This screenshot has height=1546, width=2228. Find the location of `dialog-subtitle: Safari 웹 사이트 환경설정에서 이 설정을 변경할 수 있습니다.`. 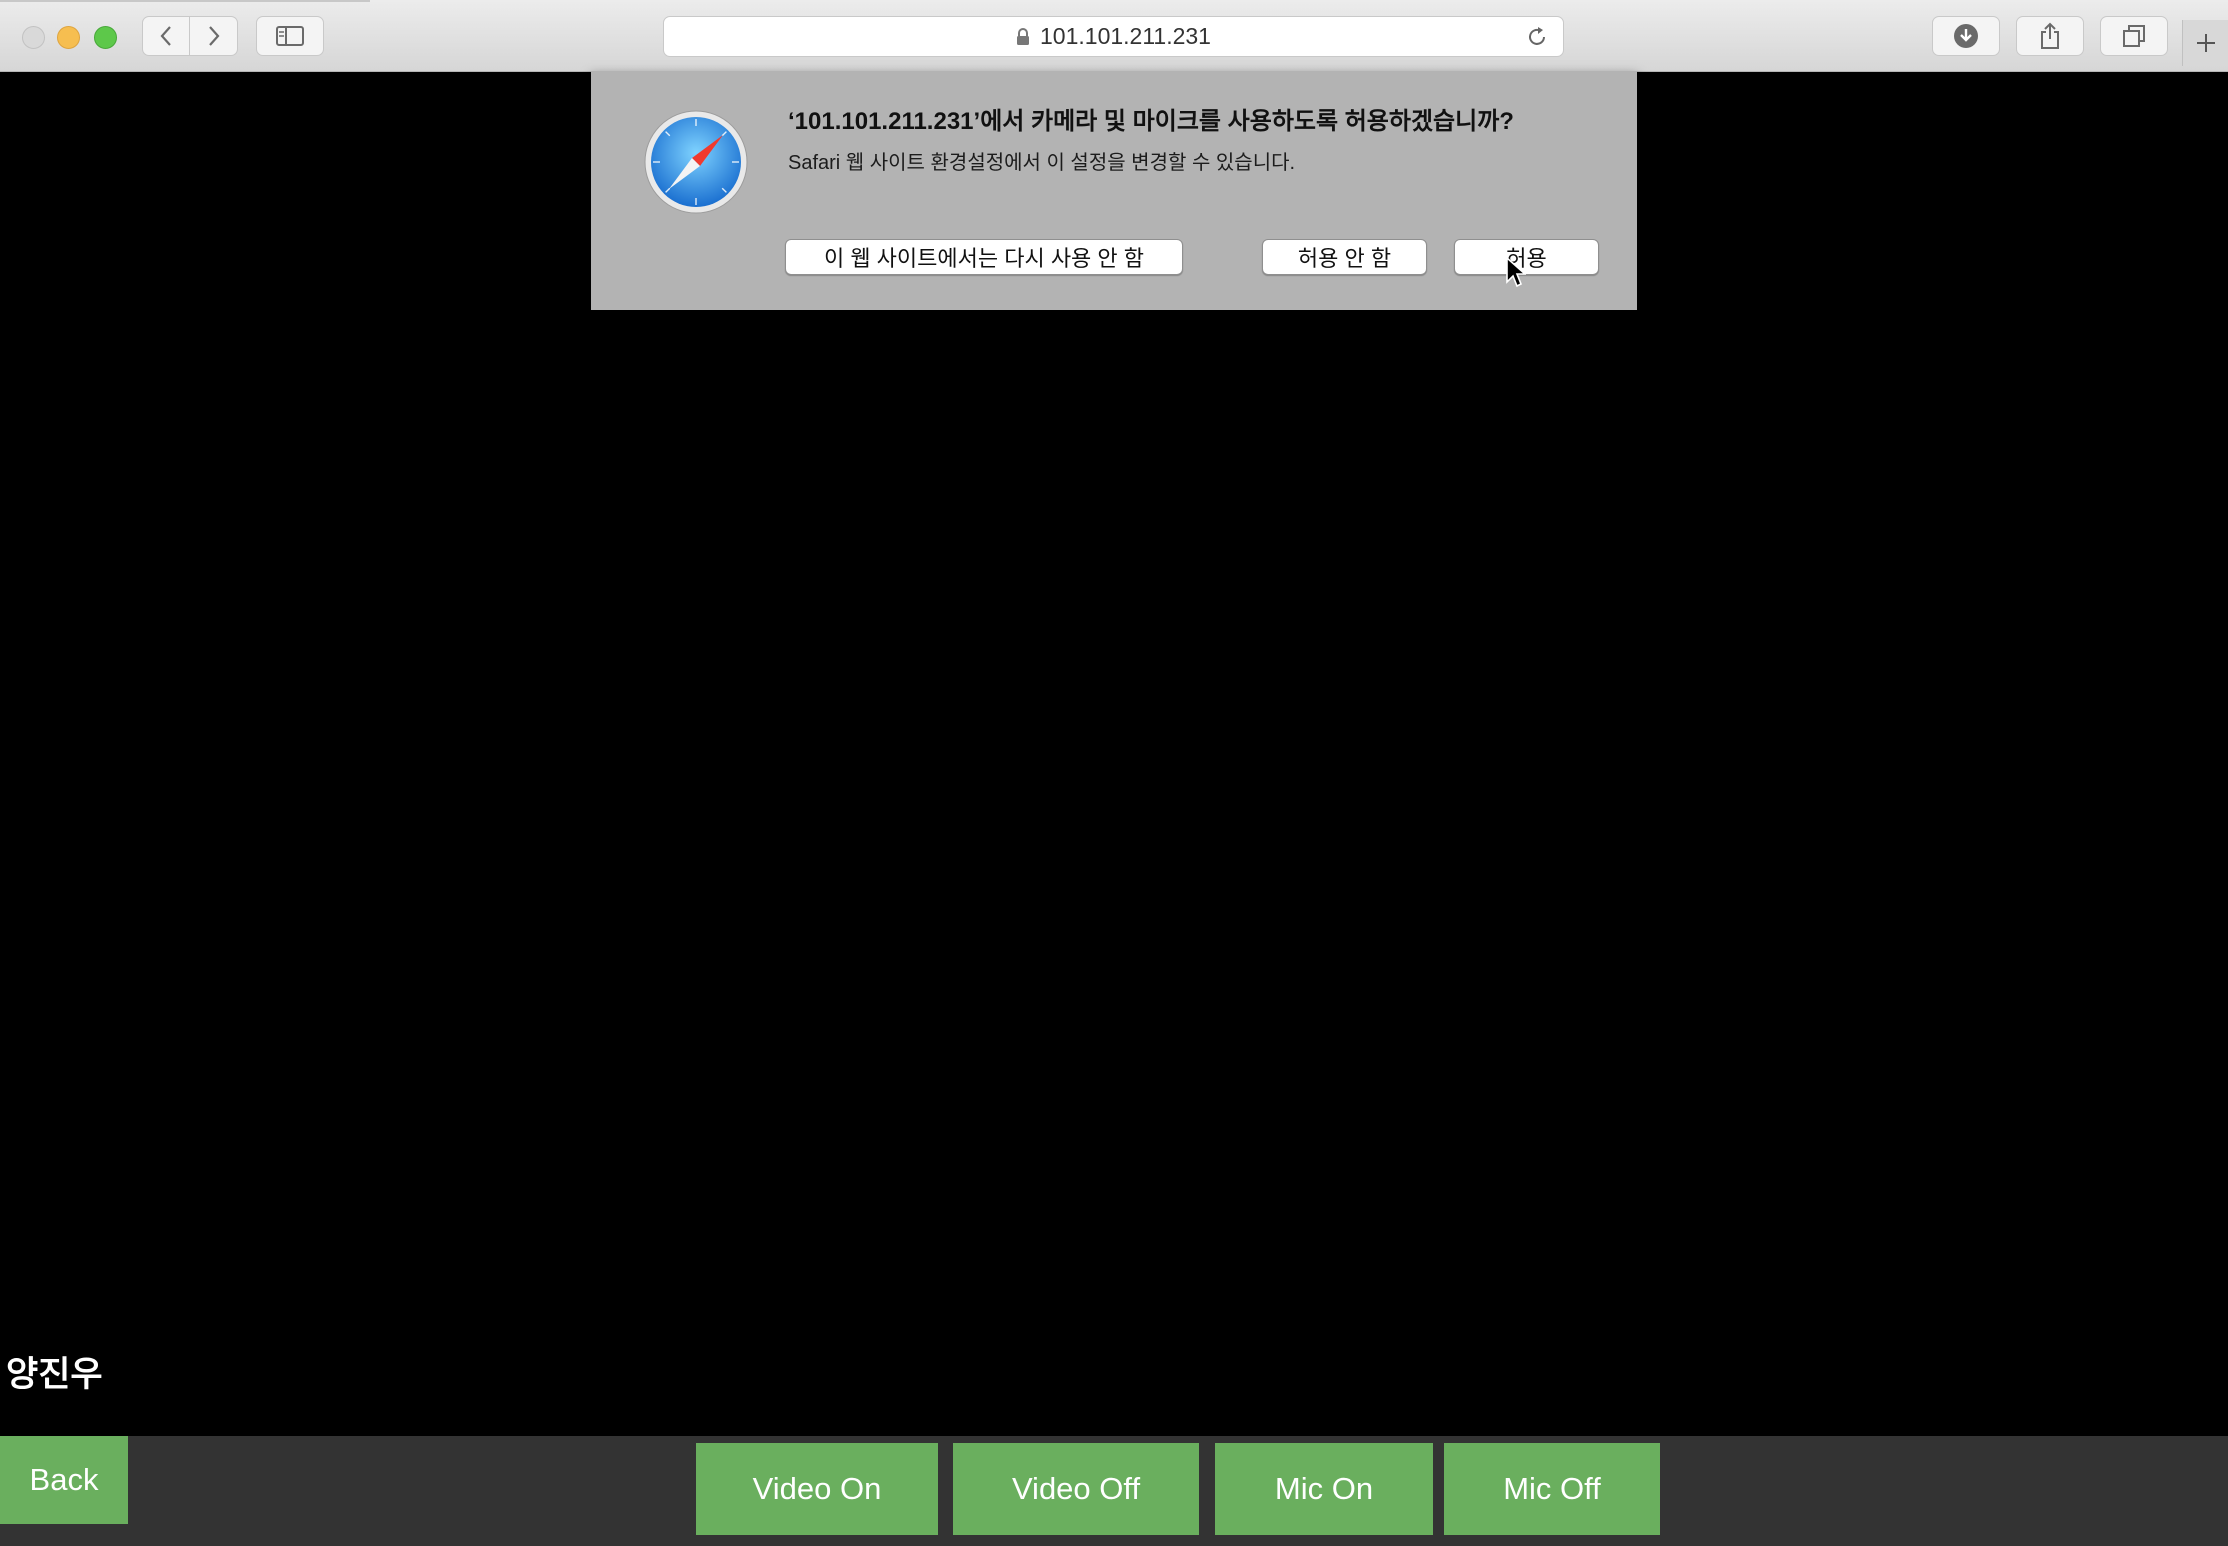

dialog-subtitle: Safari 웹 사이트 환경설정에서 이 설정을 변경할 수 있습니다. is located at coordinates (1042, 163).